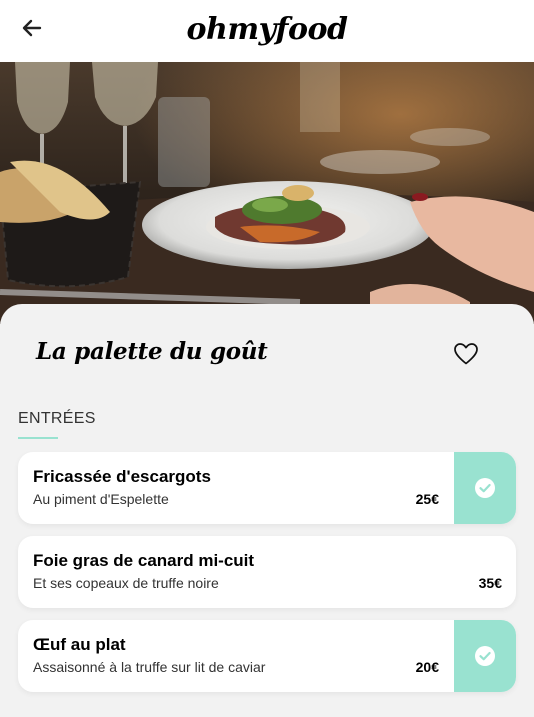 This screenshot has height=717, width=534. I want to click on menu-item-price: 25€, so click(427, 499).